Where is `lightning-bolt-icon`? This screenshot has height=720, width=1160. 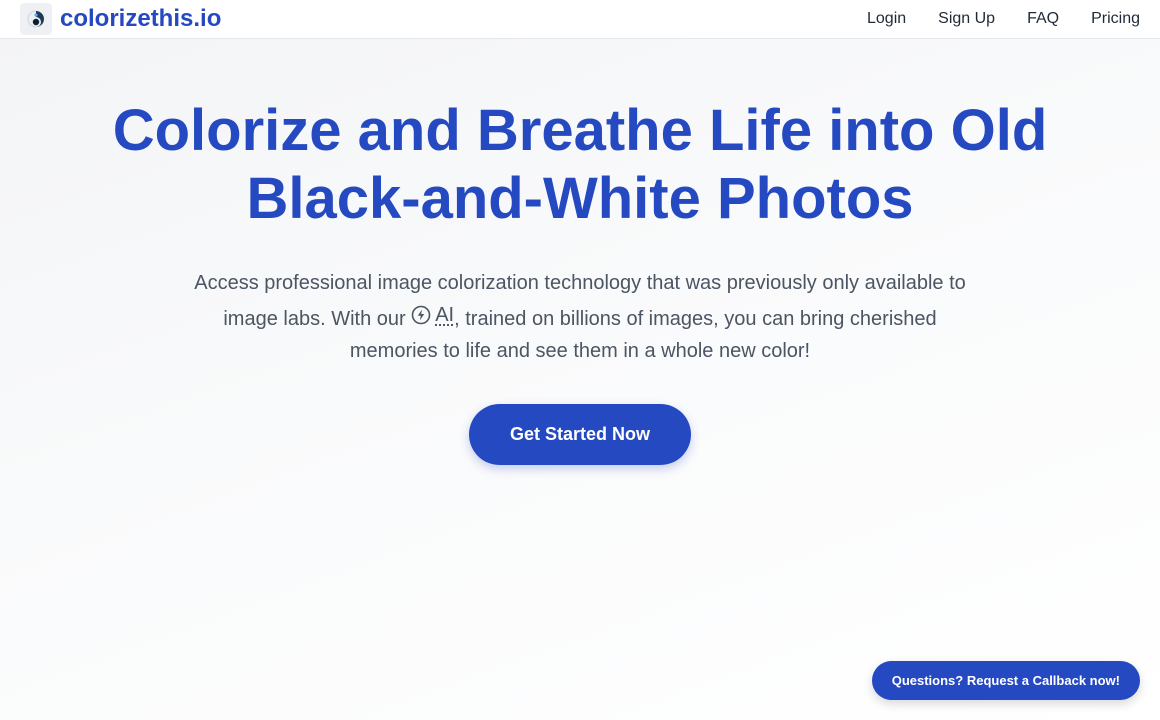
lightning-bolt-icon is located at coordinates (421, 315).